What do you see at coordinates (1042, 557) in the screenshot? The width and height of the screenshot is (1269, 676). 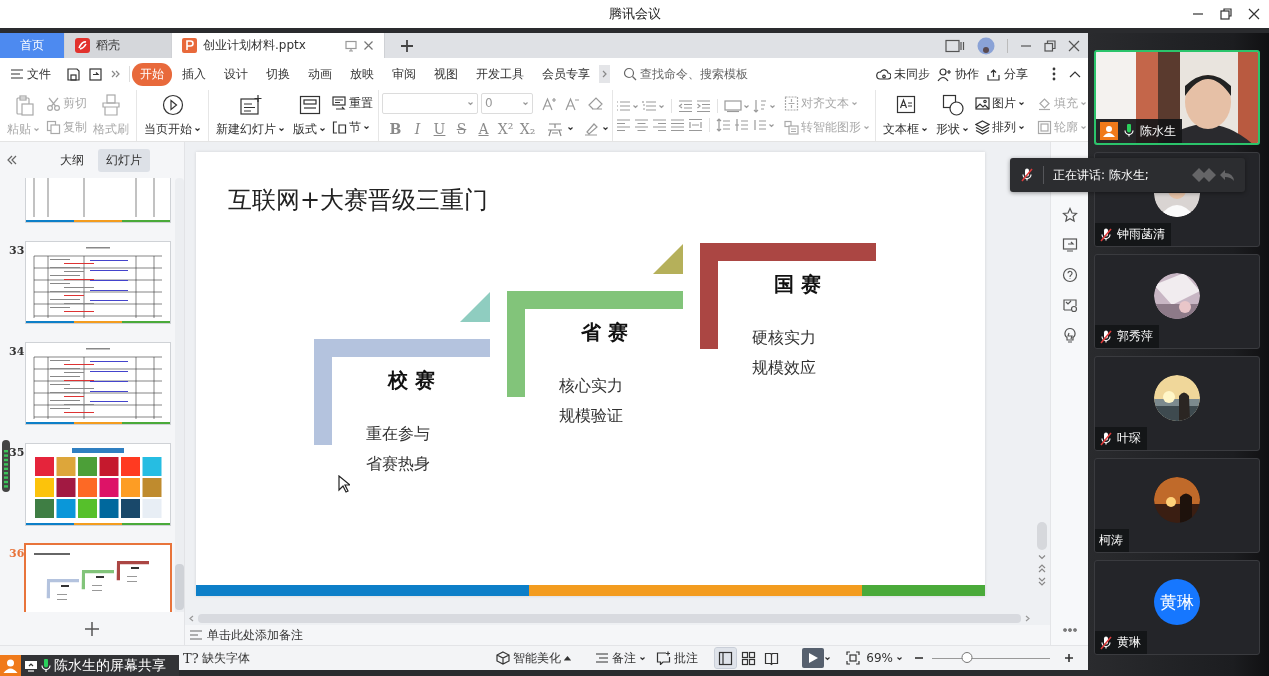 I see `scroll-down-icon` at bounding box center [1042, 557].